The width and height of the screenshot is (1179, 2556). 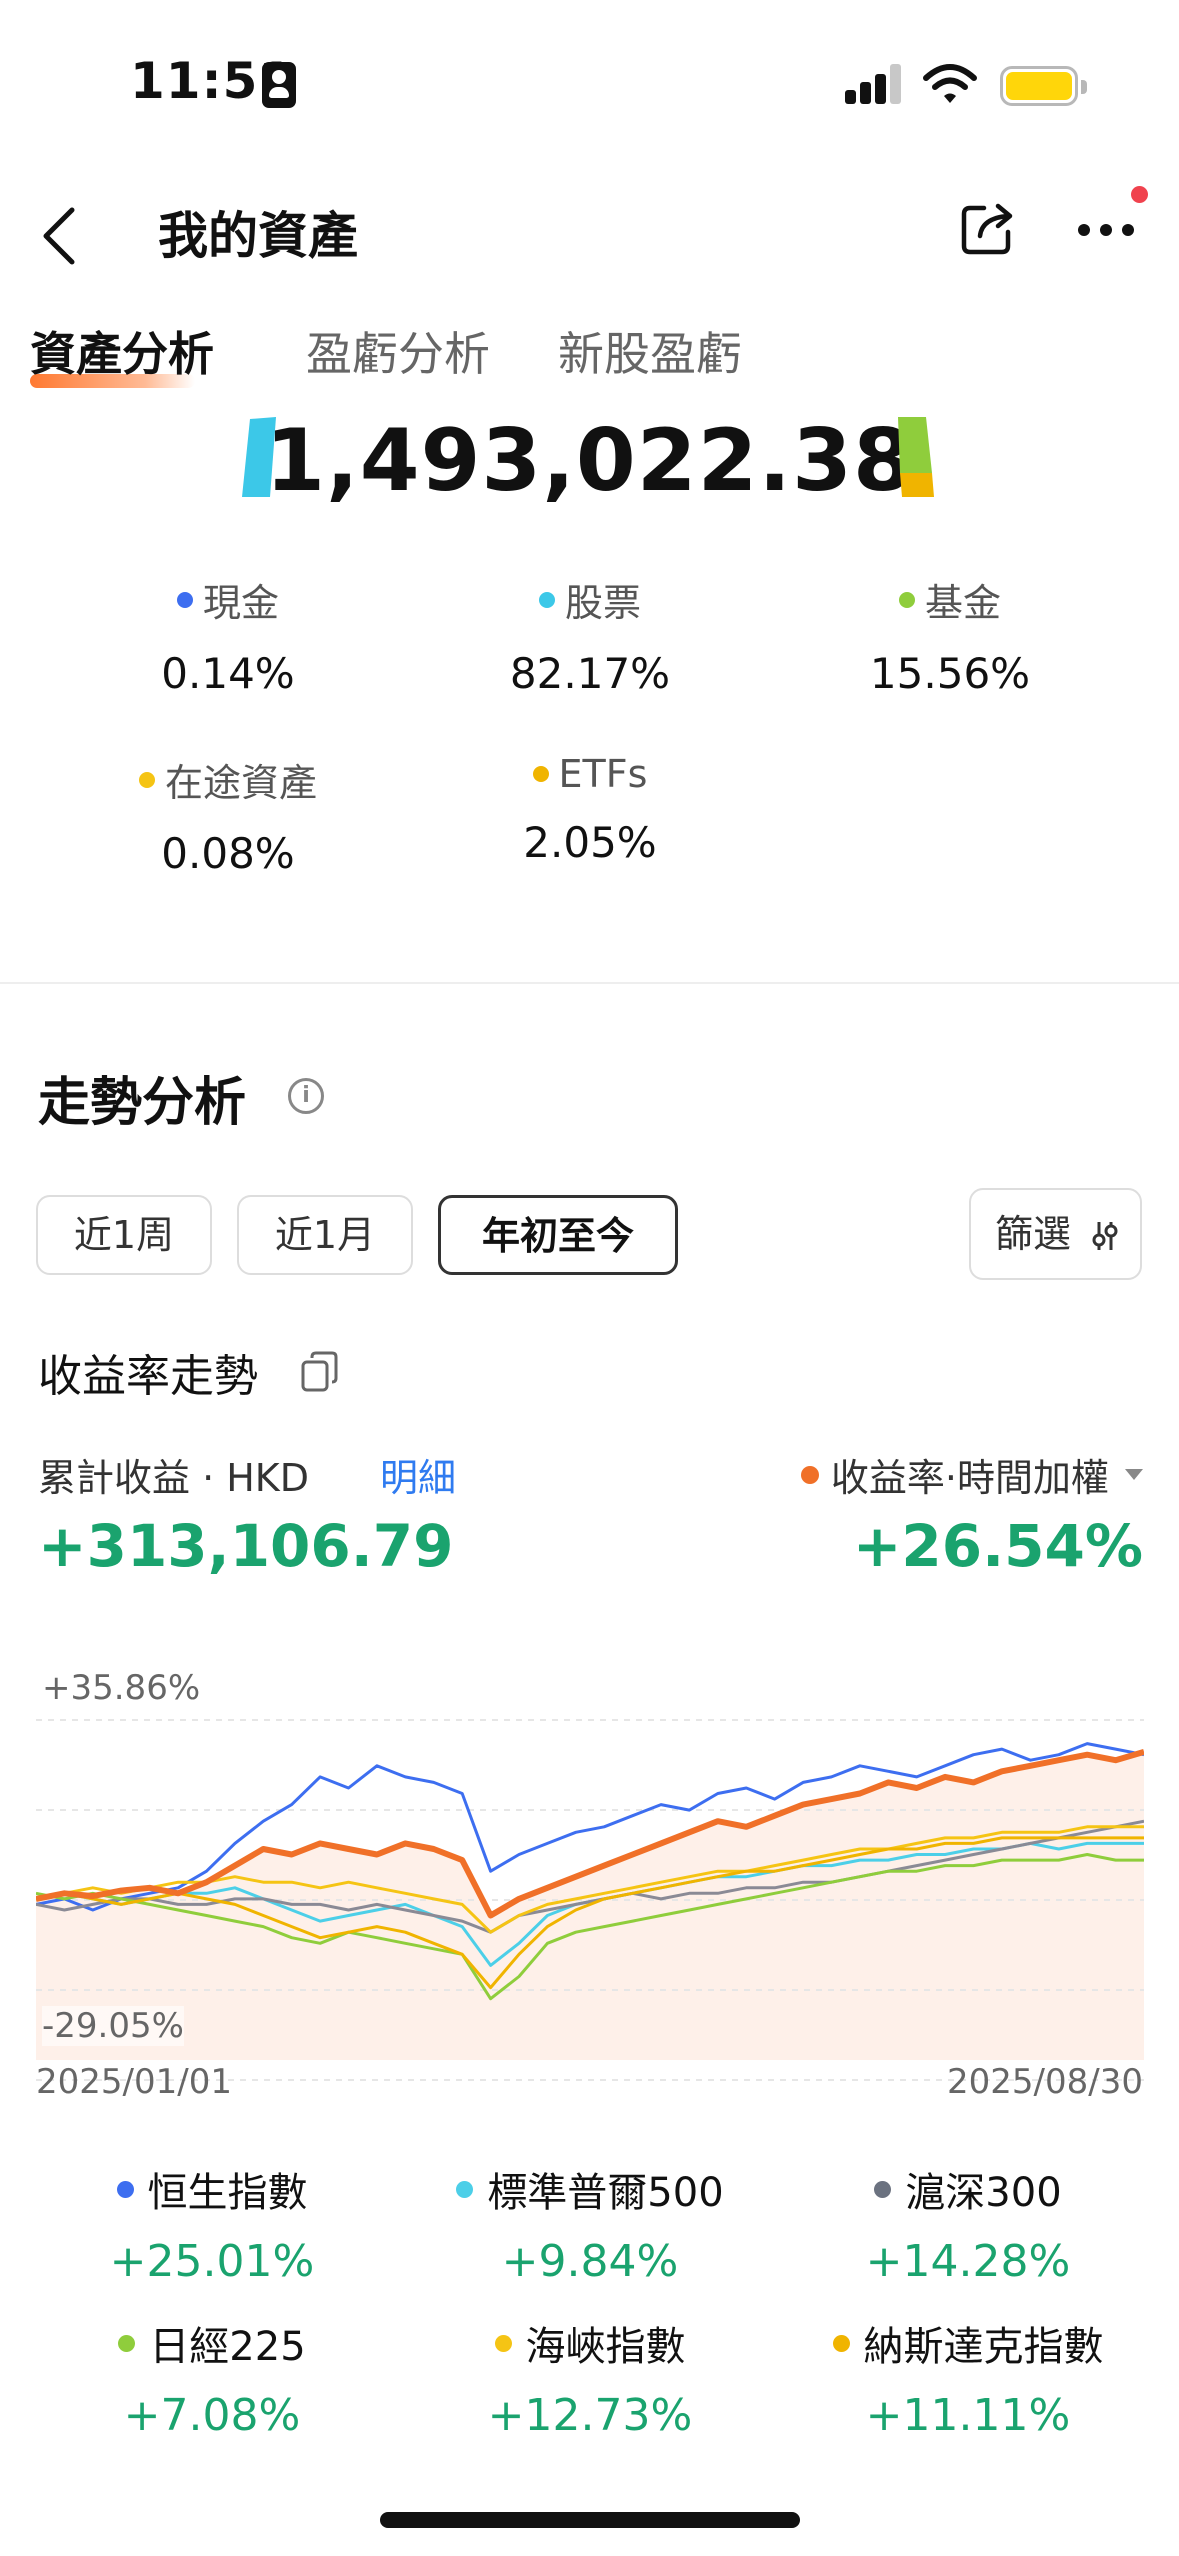 I want to click on index-nikkei225: 日經225 +7.08%, so click(x=212, y=2377).